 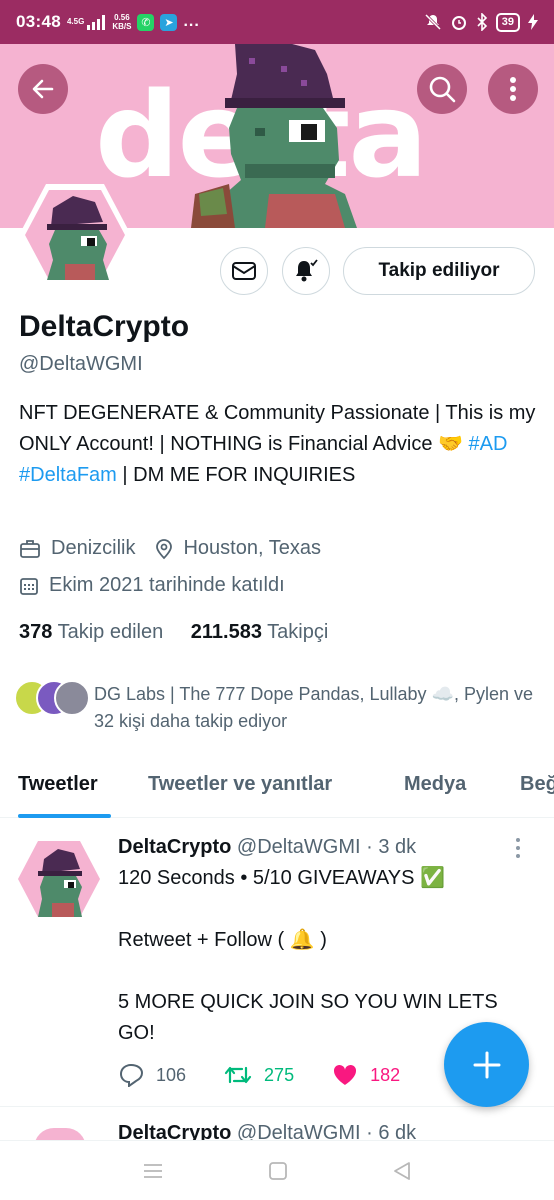 What do you see at coordinates (75, 21) in the screenshot?
I see `network-type: 4.5G` at bounding box center [75, 21].